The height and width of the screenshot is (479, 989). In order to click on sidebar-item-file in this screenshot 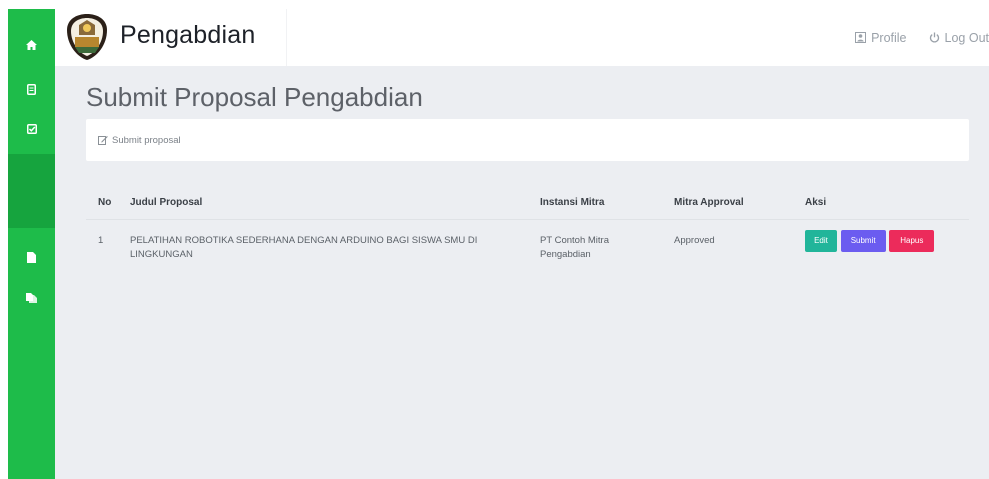, I will do `click(31, 257)`.